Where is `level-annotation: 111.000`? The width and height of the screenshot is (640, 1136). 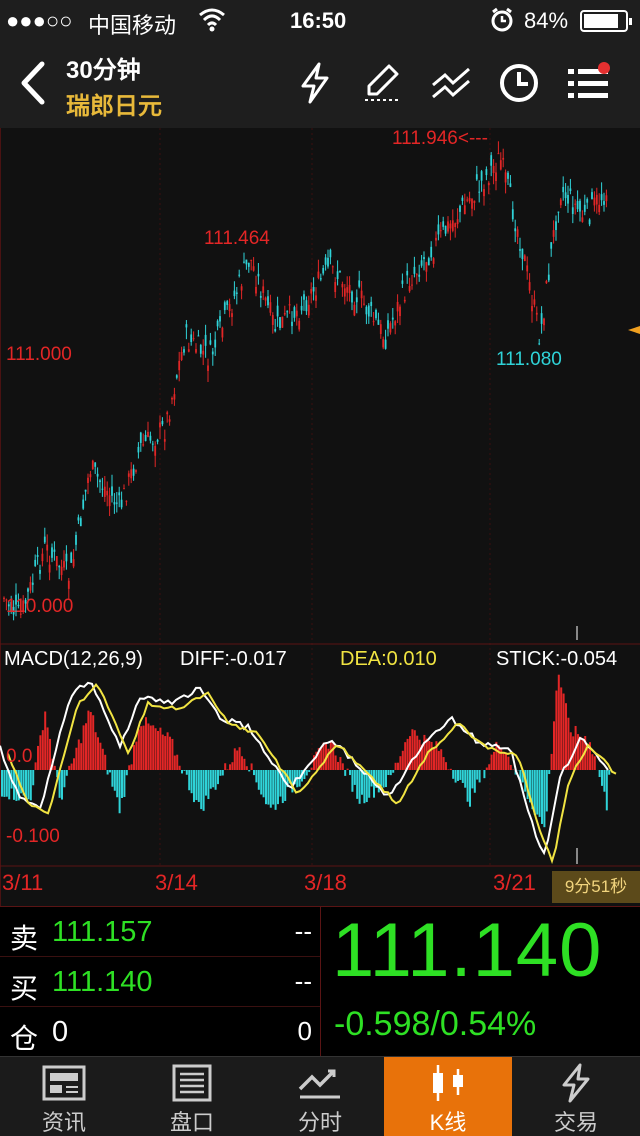 level-annotation: 111.000 is located at coordinates (39, 354).